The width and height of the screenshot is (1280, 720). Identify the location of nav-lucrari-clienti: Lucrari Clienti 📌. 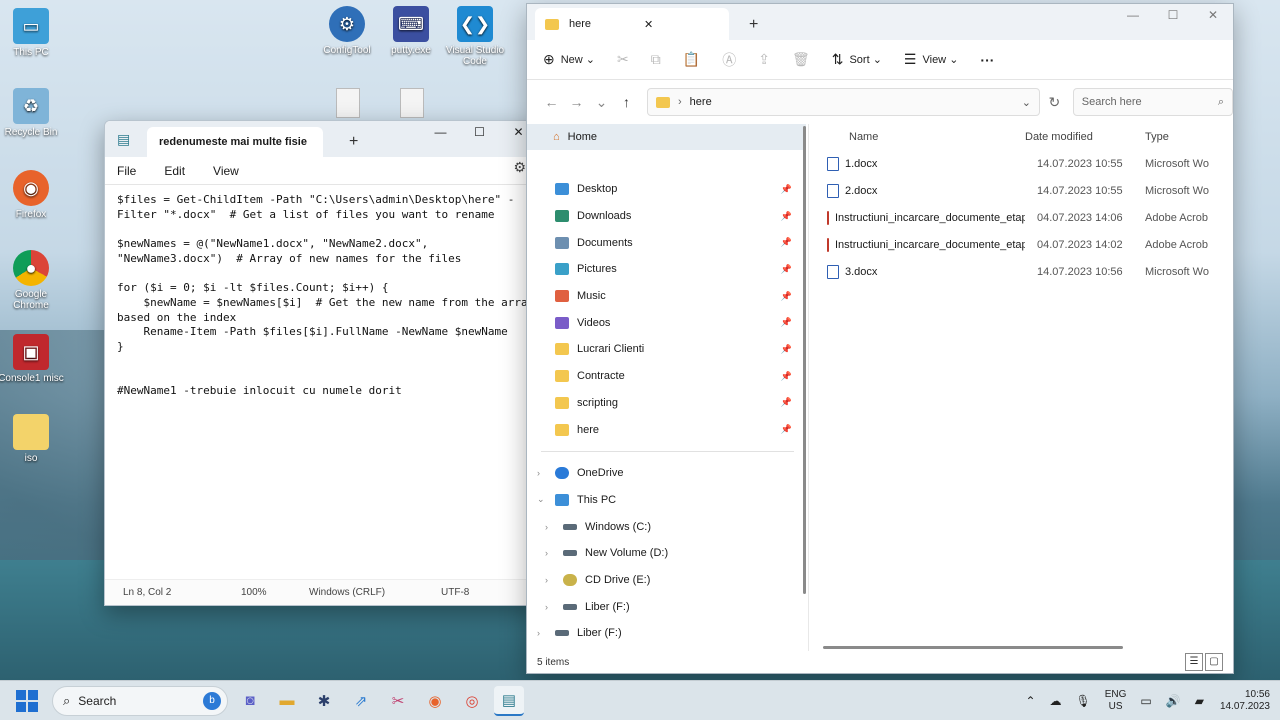
(667, 349).